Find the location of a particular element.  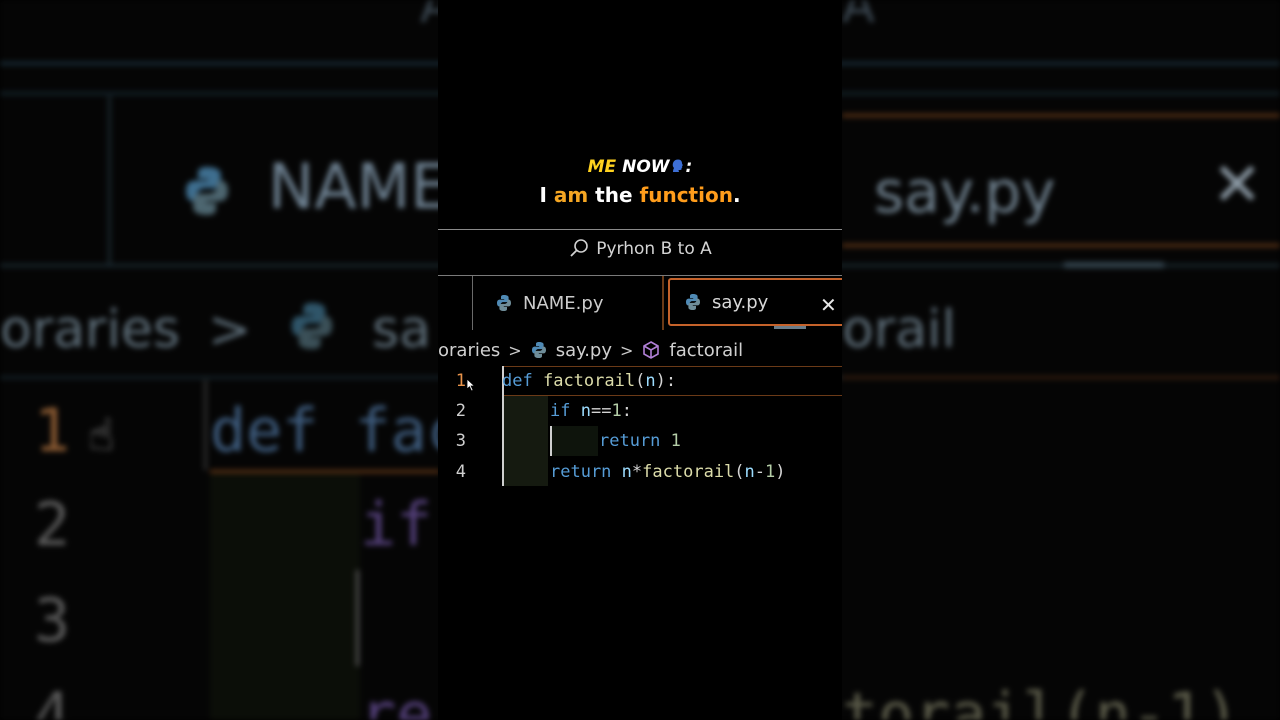

editor-tabstrip: NAME.py say.py is located at coordinates (640, 303).